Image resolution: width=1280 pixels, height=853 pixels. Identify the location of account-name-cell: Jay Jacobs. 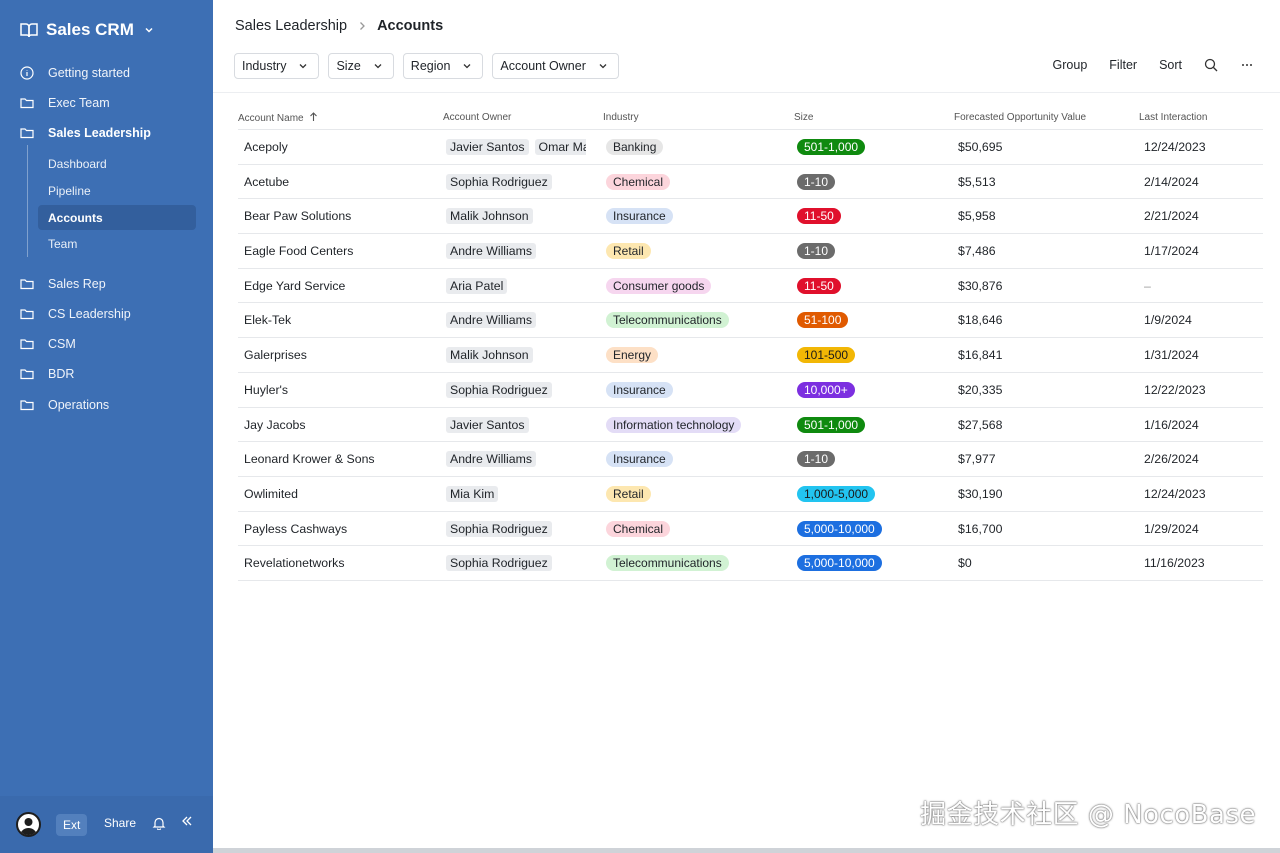
(275, 424).